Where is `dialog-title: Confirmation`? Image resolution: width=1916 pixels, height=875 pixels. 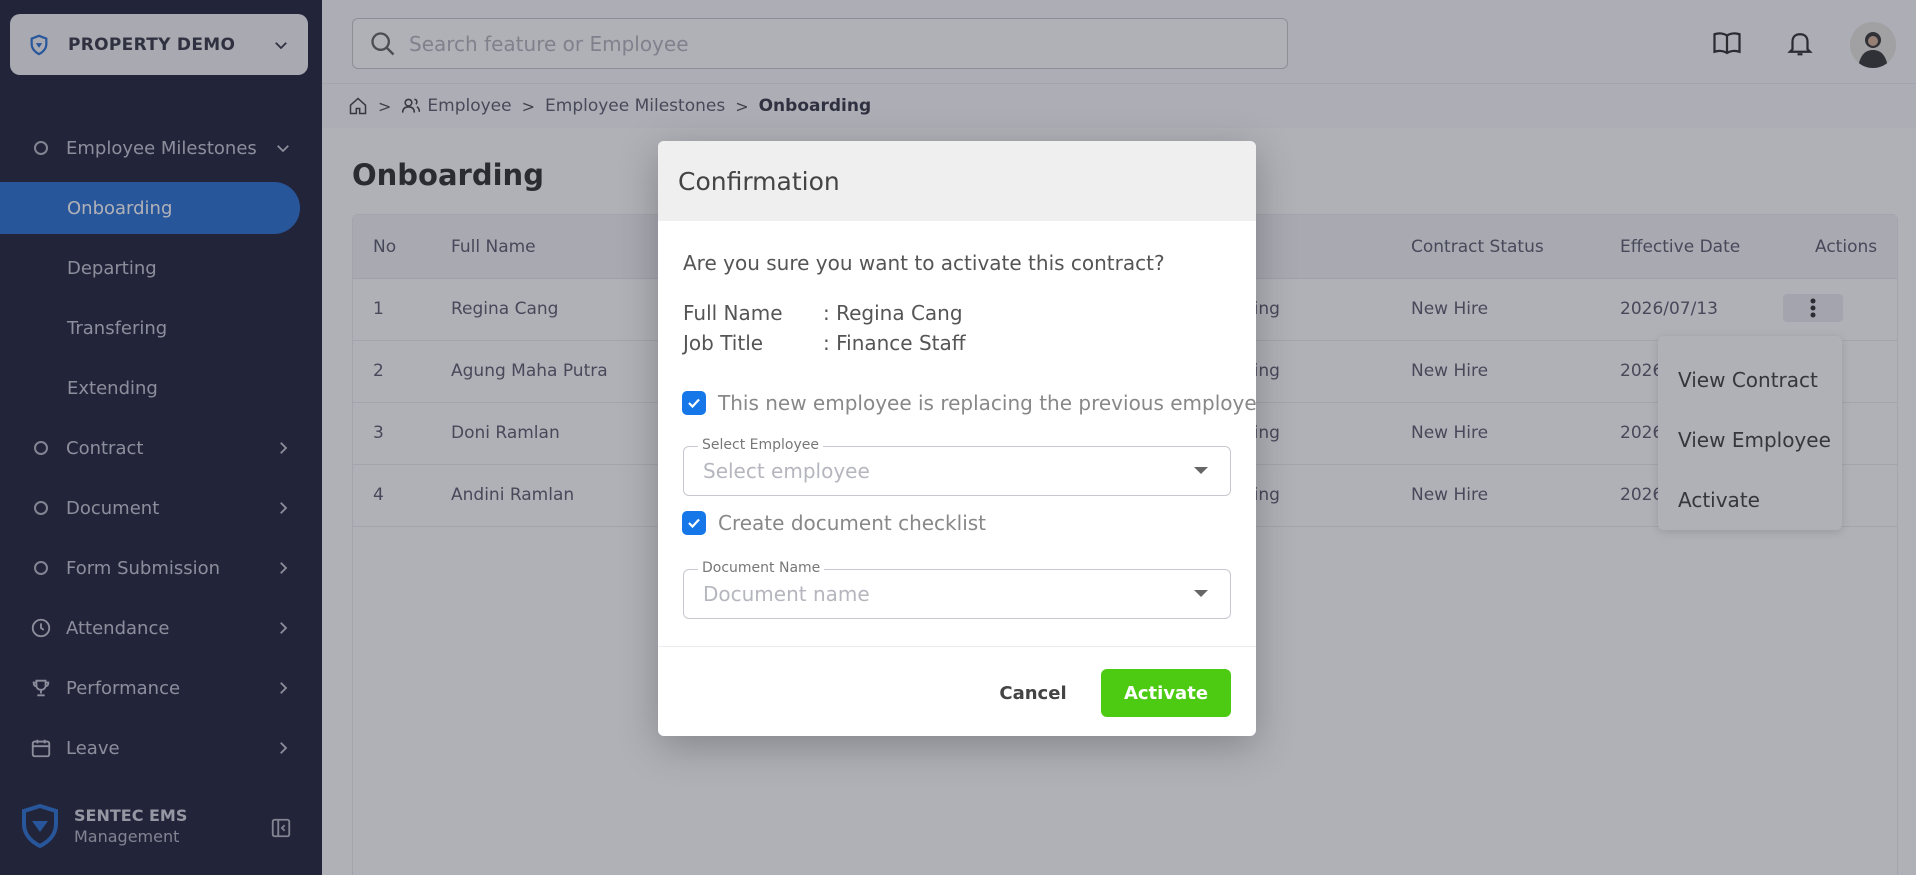
dialog-title: Confirmation is located at coordinates (957, 181).